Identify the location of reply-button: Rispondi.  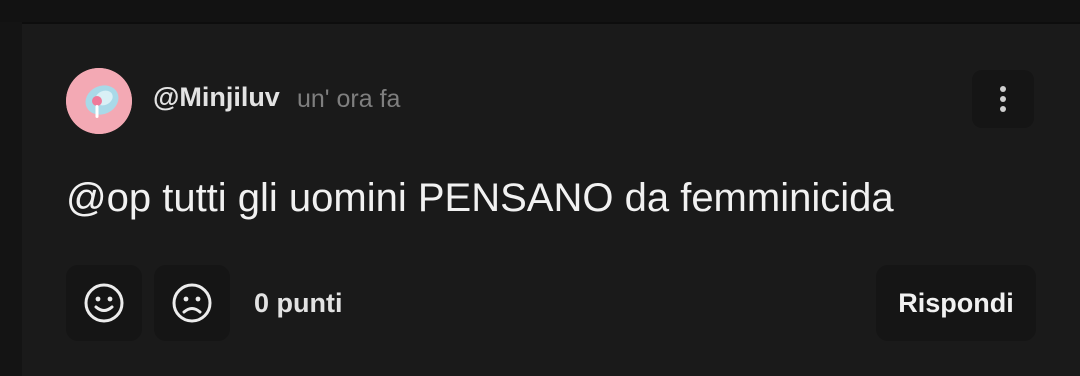
(956, 303).